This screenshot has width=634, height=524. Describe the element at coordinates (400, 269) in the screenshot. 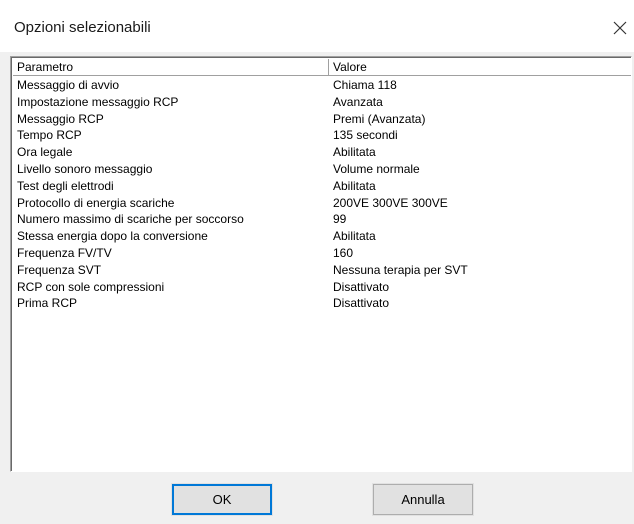

I see `row-value: Nessuna terapia per SVT` at that location.